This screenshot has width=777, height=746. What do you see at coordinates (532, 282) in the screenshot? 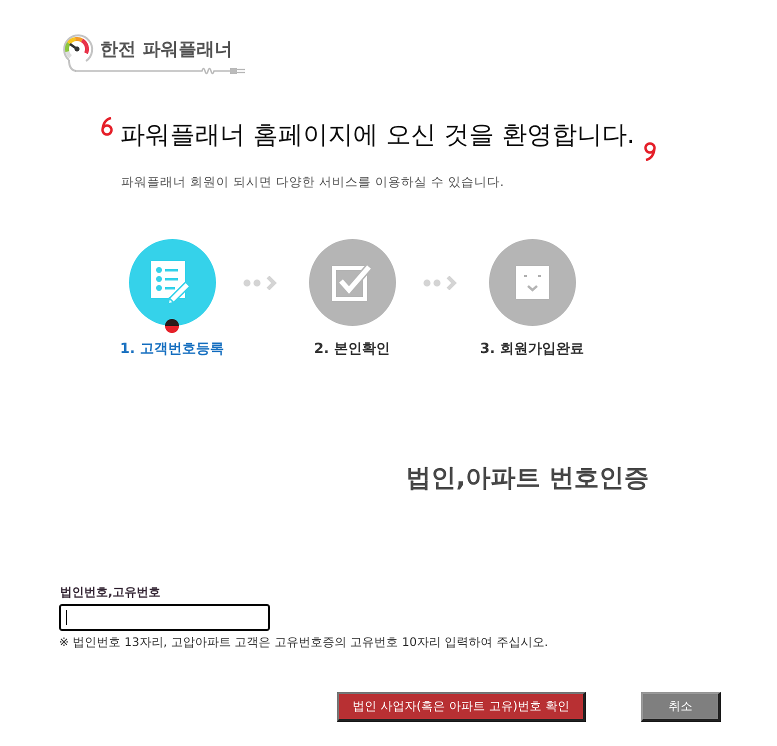
I see `smiley-icon` at bounding box center [532, 282].